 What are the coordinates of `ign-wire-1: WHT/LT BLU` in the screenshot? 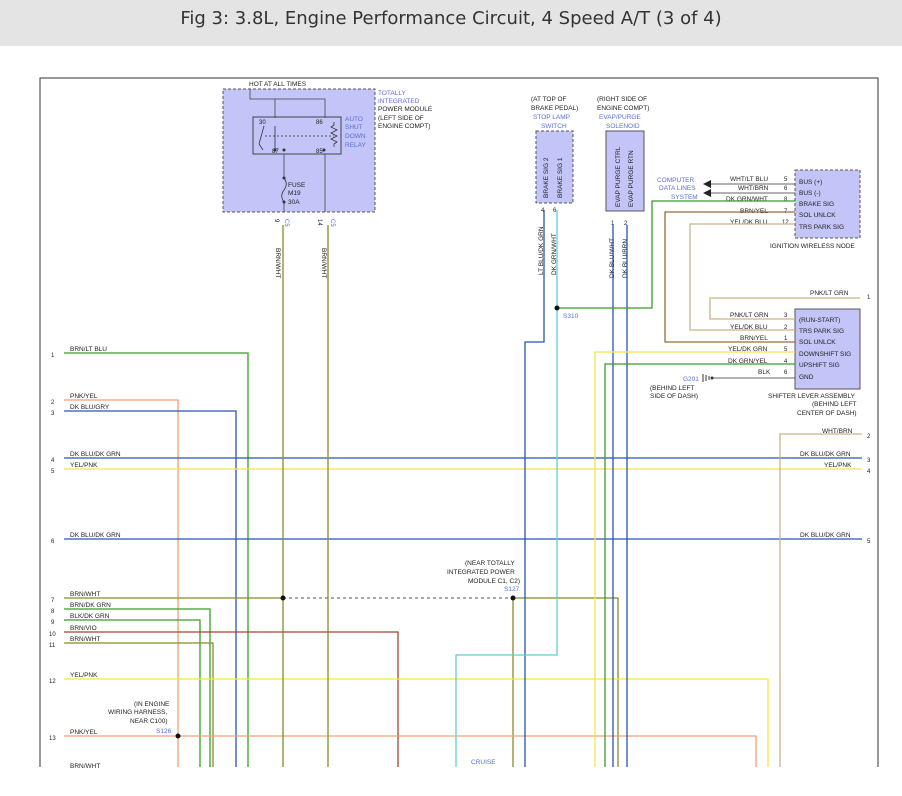 It's located at (749, 179).